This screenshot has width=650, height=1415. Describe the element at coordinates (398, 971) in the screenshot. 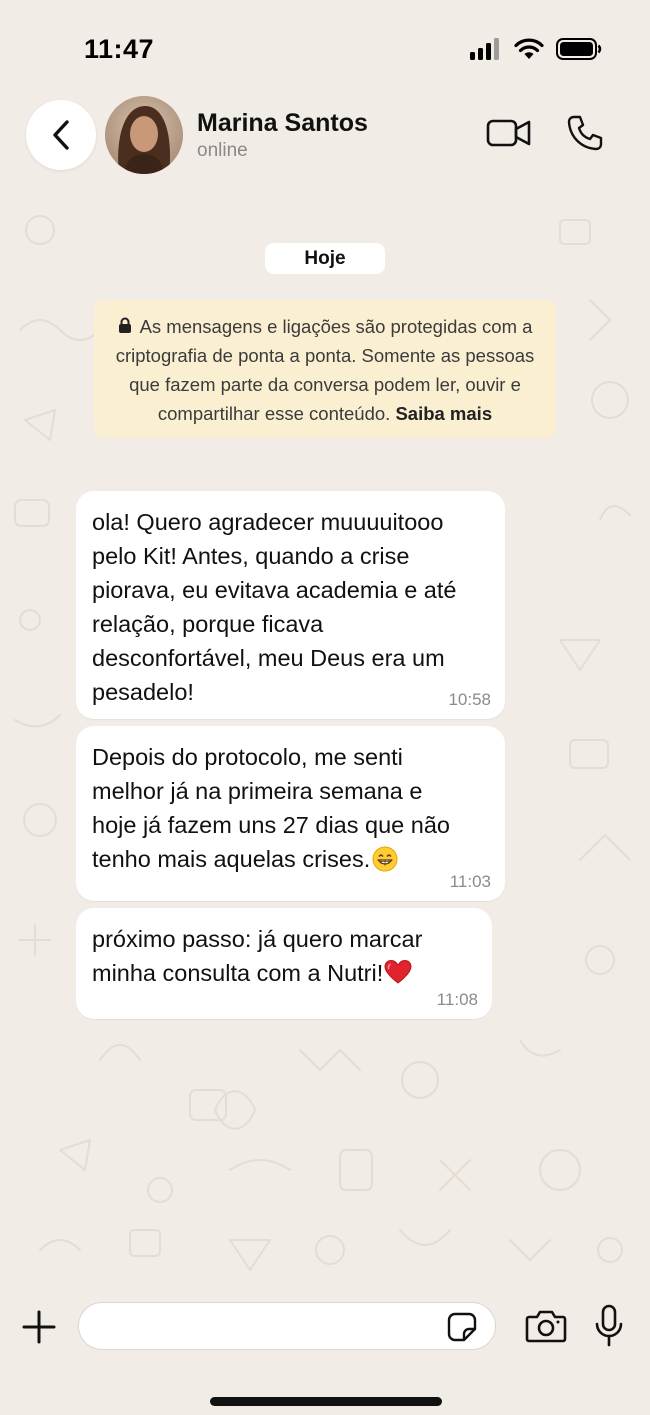

I see `red-heart-emoji` at that location.